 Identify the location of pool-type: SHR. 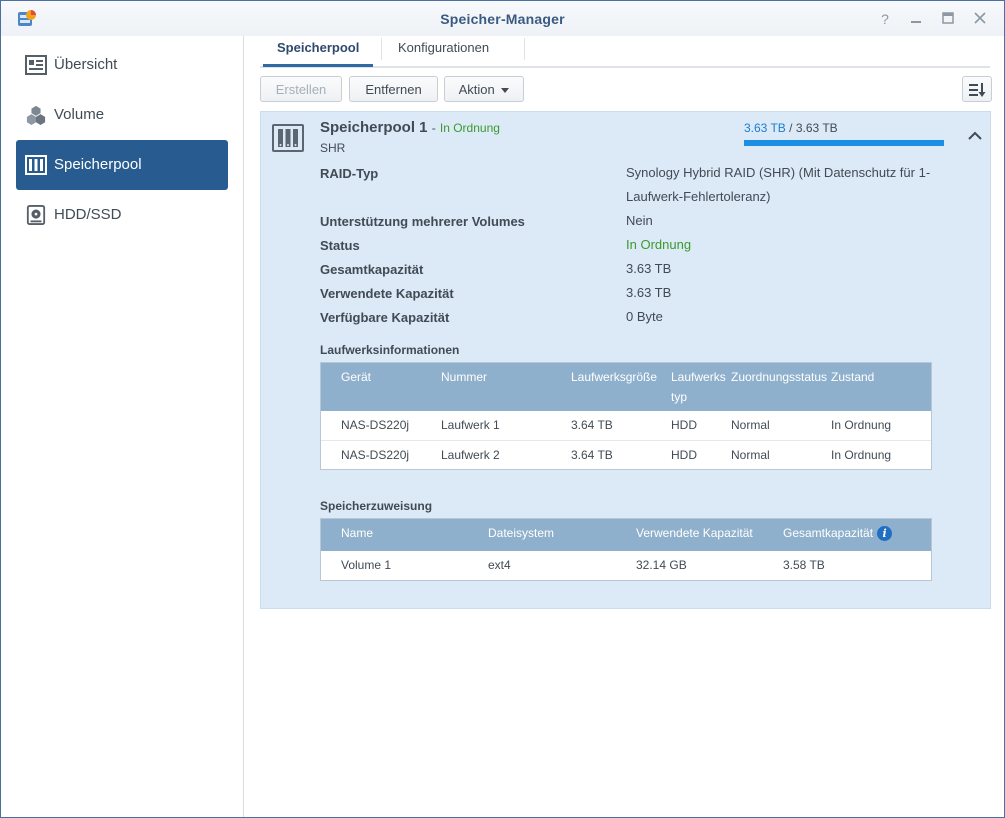
(333, 148).